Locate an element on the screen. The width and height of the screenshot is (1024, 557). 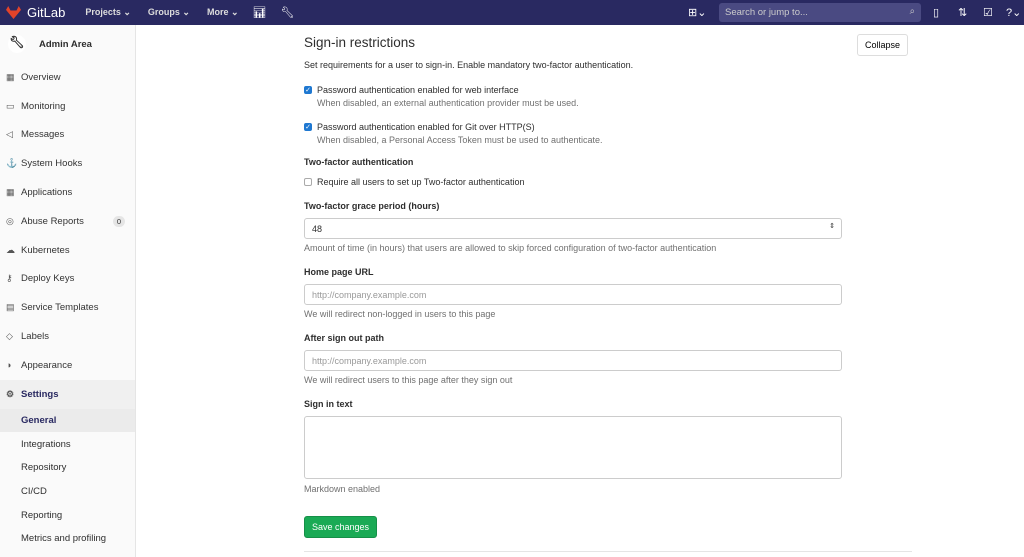
signout-path-label: After sign out path is located at coordinates (344, 338).